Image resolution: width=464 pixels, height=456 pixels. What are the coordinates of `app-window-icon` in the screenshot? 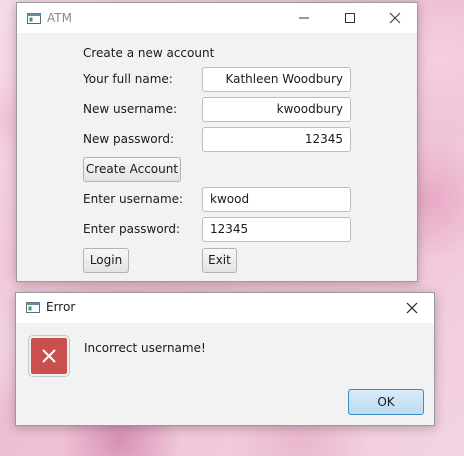 It's located at (34, 18).